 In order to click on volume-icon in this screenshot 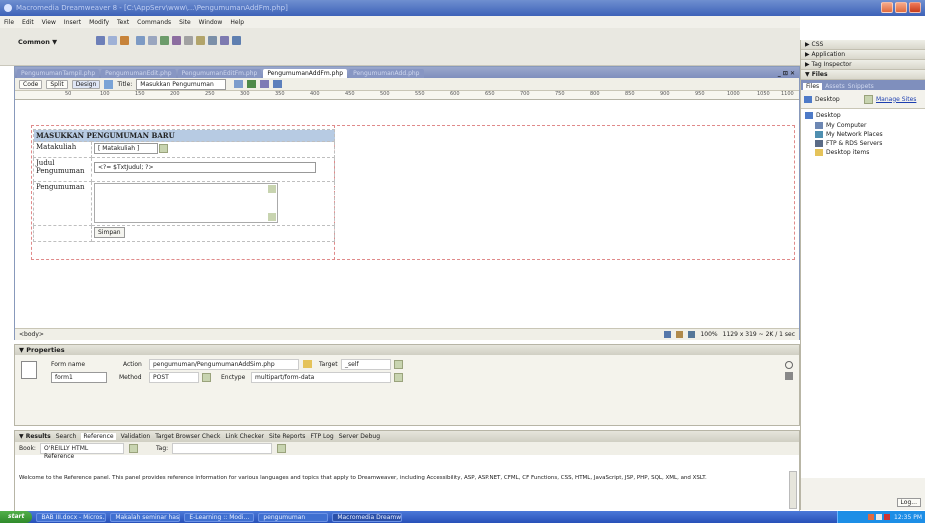, I will do `click(879, 517)`.